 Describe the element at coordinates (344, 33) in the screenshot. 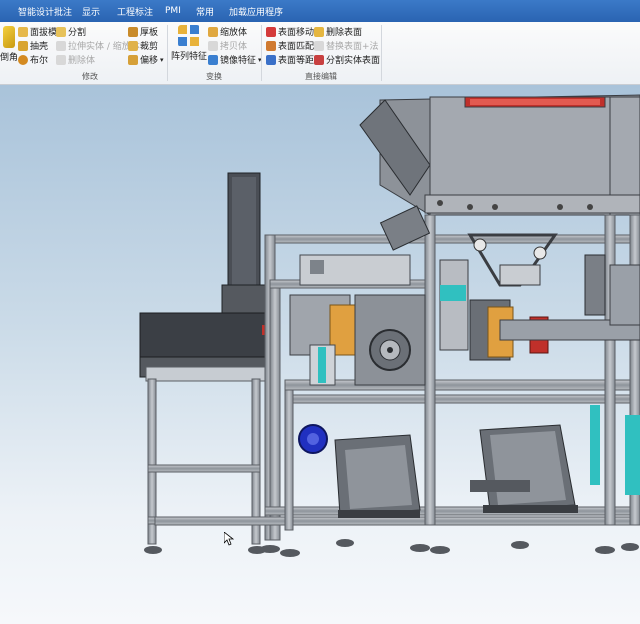

I see `delete-face-label: 删除表面` at that location.